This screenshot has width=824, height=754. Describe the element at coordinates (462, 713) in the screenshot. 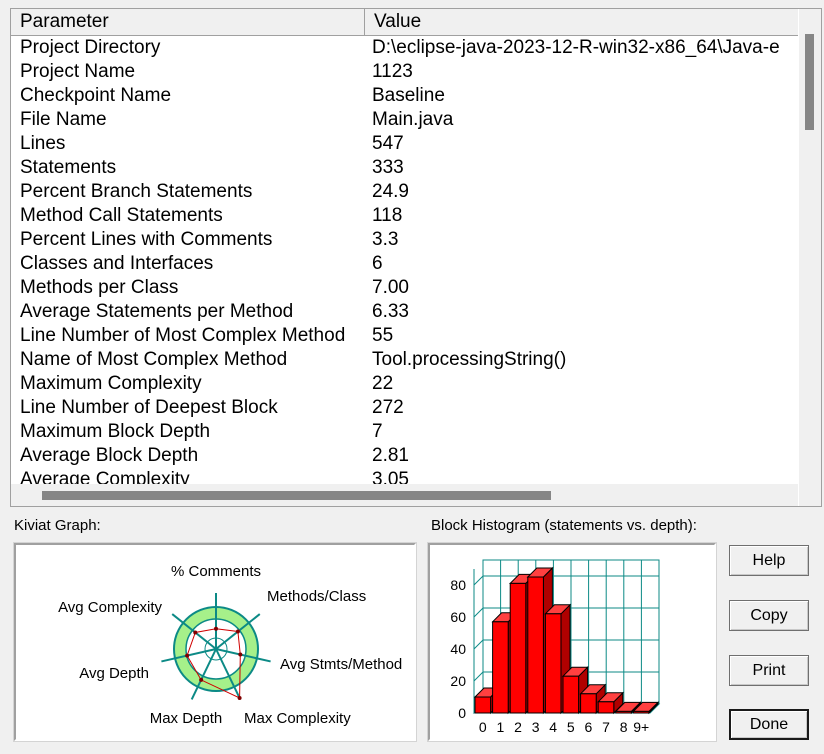

I see `histogram-y-tick-label: 0` at that location.